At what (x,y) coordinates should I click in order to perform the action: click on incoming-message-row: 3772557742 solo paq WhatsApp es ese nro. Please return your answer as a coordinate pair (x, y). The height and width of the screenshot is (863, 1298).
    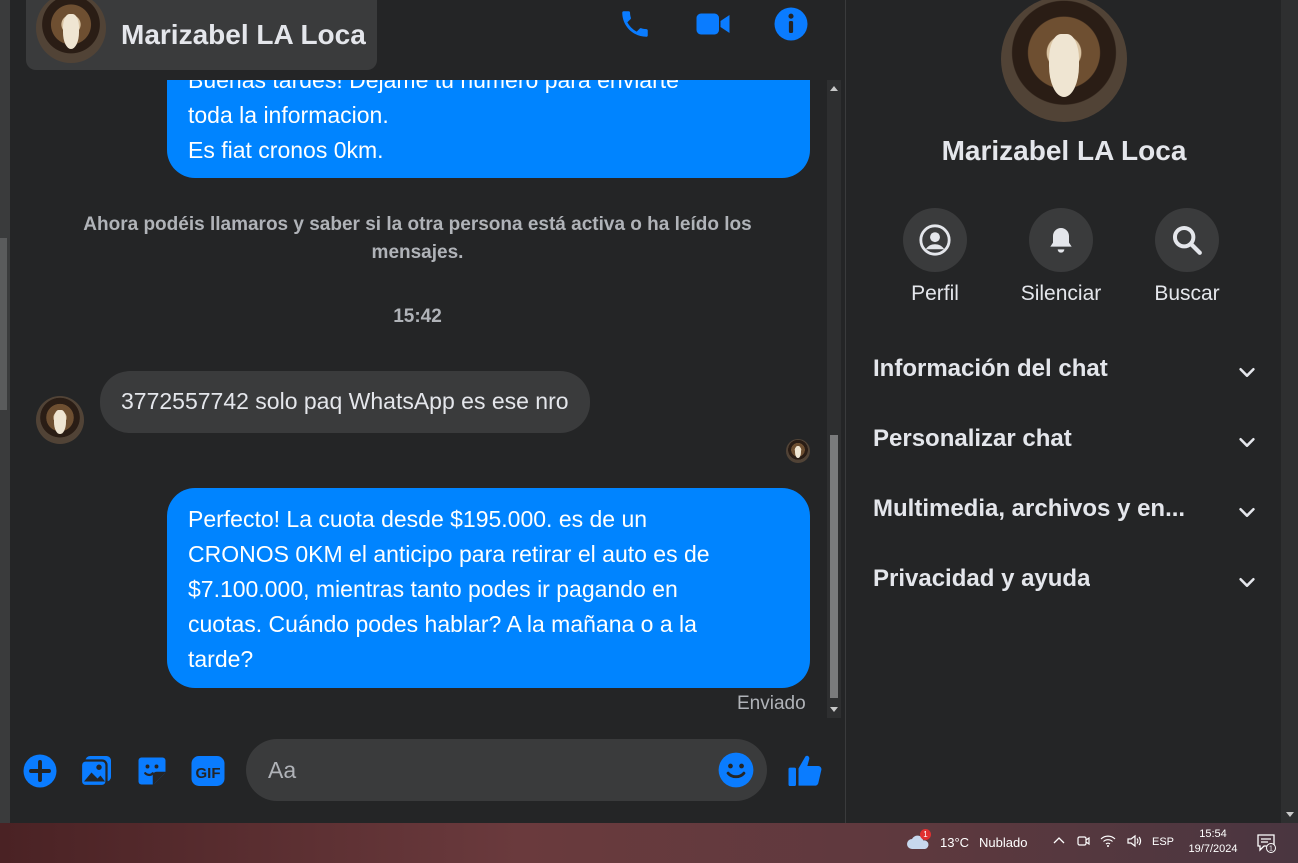
    Looking at the image, I should click on (313, 402).